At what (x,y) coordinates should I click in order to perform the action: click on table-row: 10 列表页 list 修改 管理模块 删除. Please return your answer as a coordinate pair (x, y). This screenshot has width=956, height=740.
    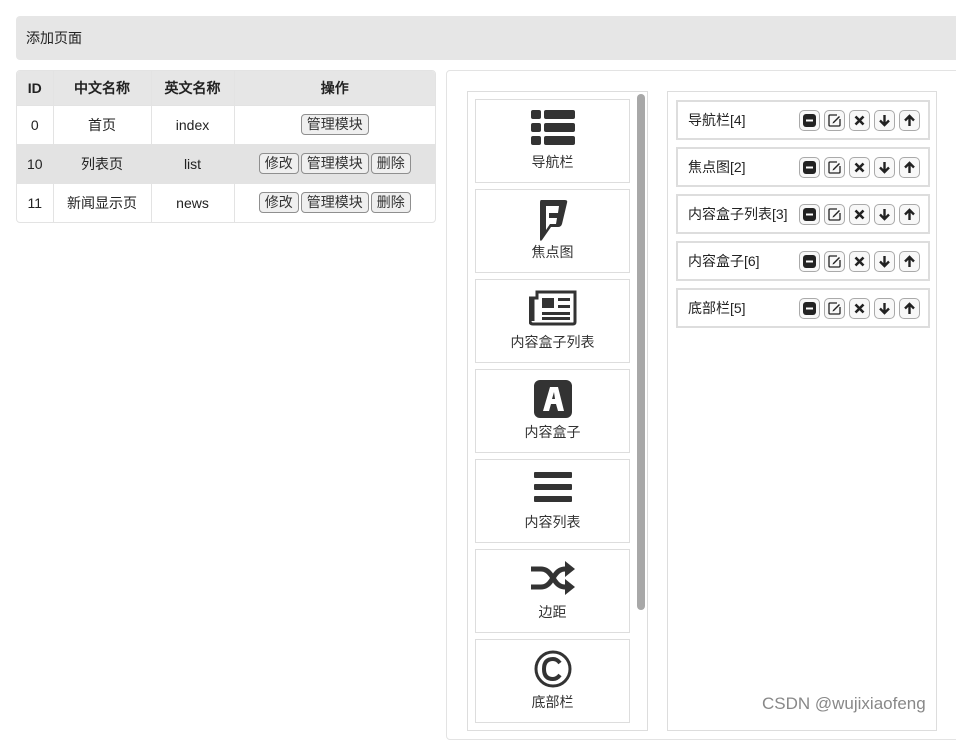
    Looking at the image, I should click on (226, 163).